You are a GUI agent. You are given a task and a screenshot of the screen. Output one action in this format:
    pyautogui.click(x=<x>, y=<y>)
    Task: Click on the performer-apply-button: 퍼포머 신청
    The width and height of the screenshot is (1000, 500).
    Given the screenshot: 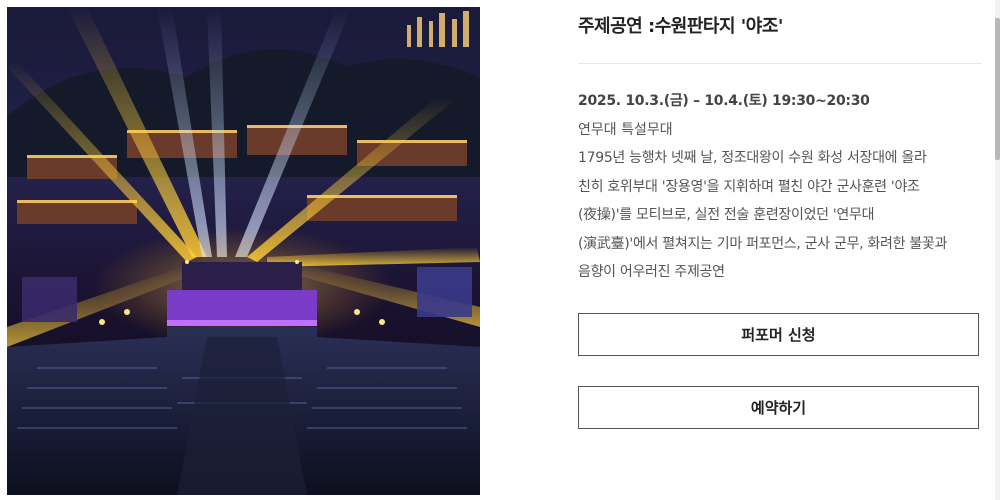 What is the action you would take?
    pyautogui.click(x=778, y=334)
    